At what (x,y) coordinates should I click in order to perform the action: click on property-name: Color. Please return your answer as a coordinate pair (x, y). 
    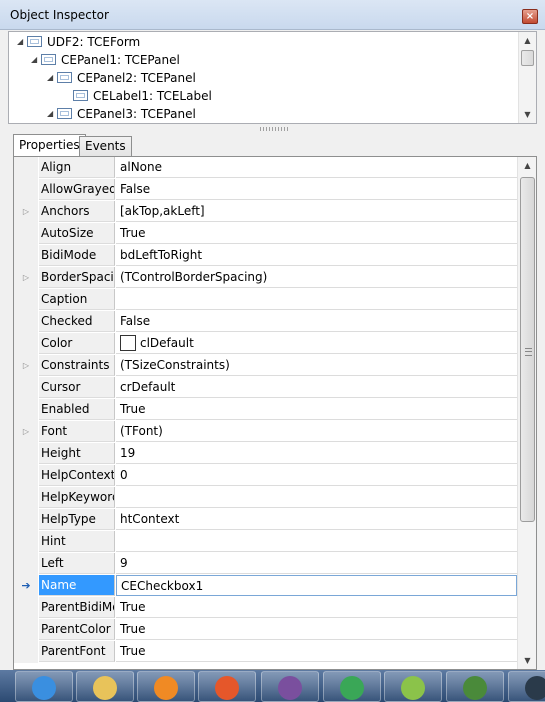
    Looking at the image, I should click on (77, 343).